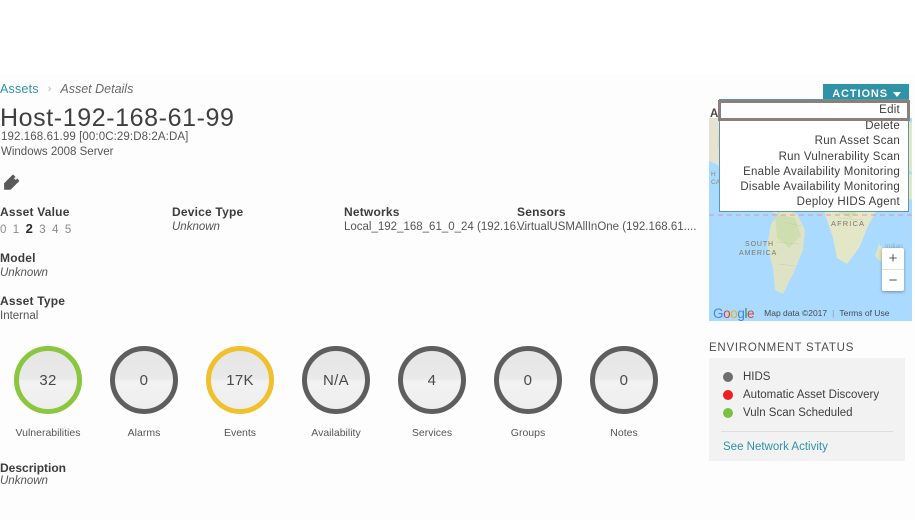 The width and height of the screenshot is (915, 520). I want to click on metric-label: Events, so click(240, 433).